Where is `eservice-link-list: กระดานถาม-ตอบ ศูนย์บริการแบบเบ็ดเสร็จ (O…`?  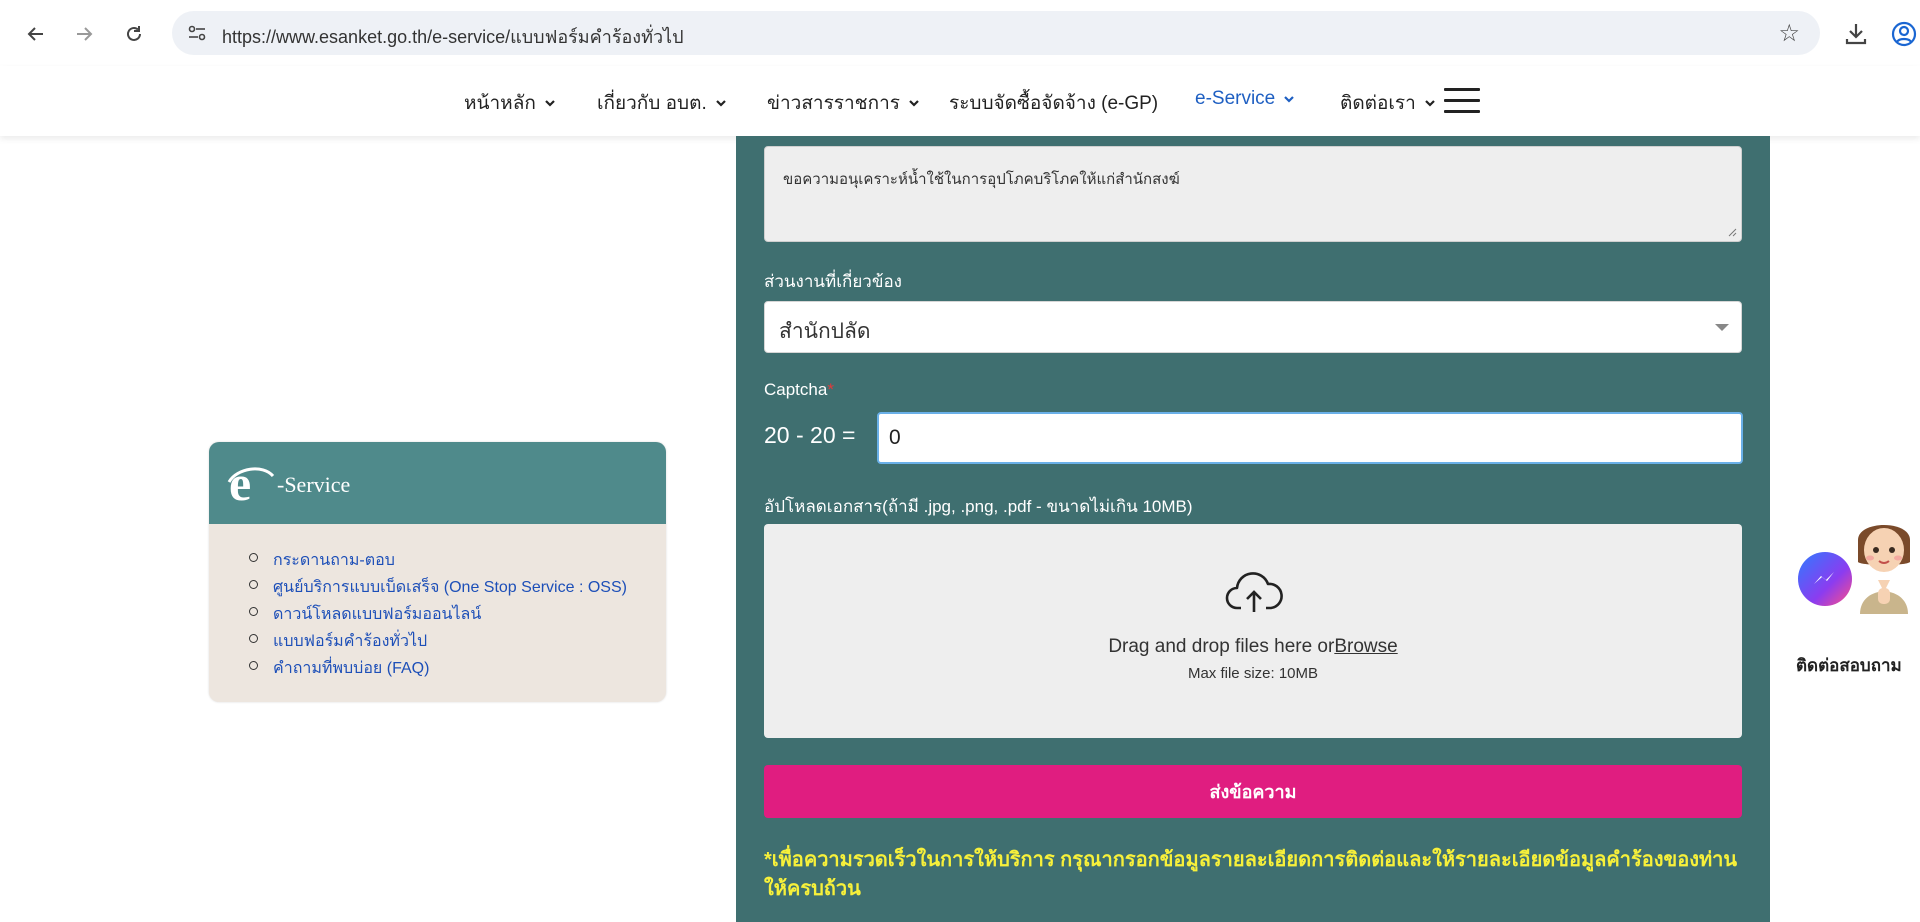 eservice-link-list: กระดานถาม-ตอบ ศูนย์บริการแบบเบ็ดเสร็จ (O… is located at coordinates (438, 615).